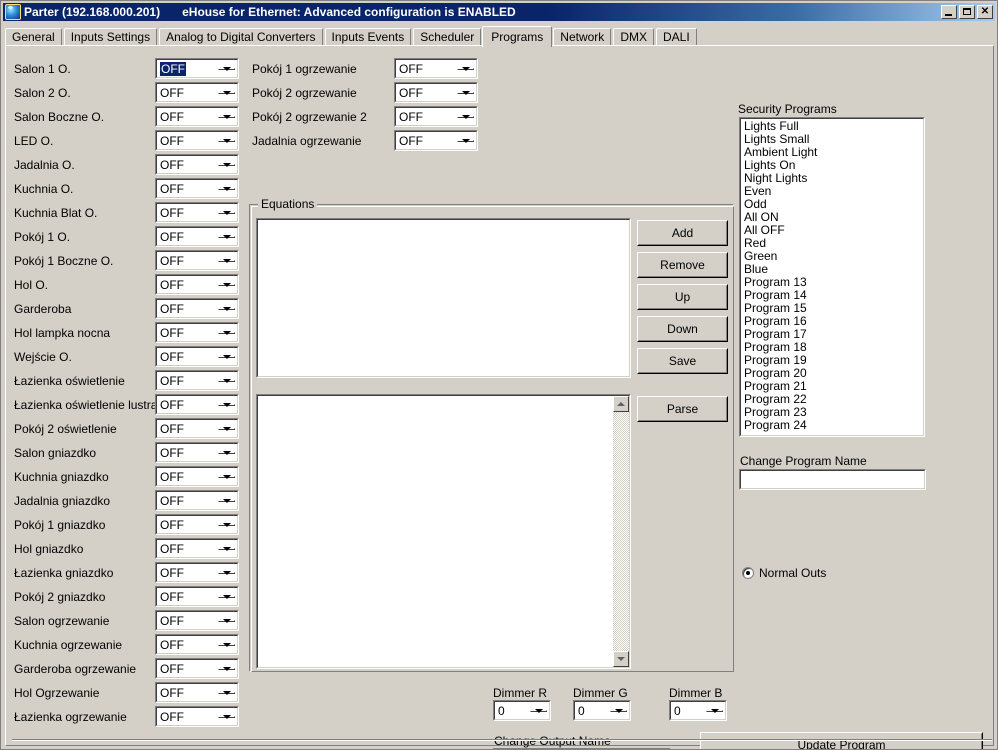  What do you see at coordinates (682, 409) in the screenshot?
I see `parse-button: Parse` at bounding box center [682, 409].